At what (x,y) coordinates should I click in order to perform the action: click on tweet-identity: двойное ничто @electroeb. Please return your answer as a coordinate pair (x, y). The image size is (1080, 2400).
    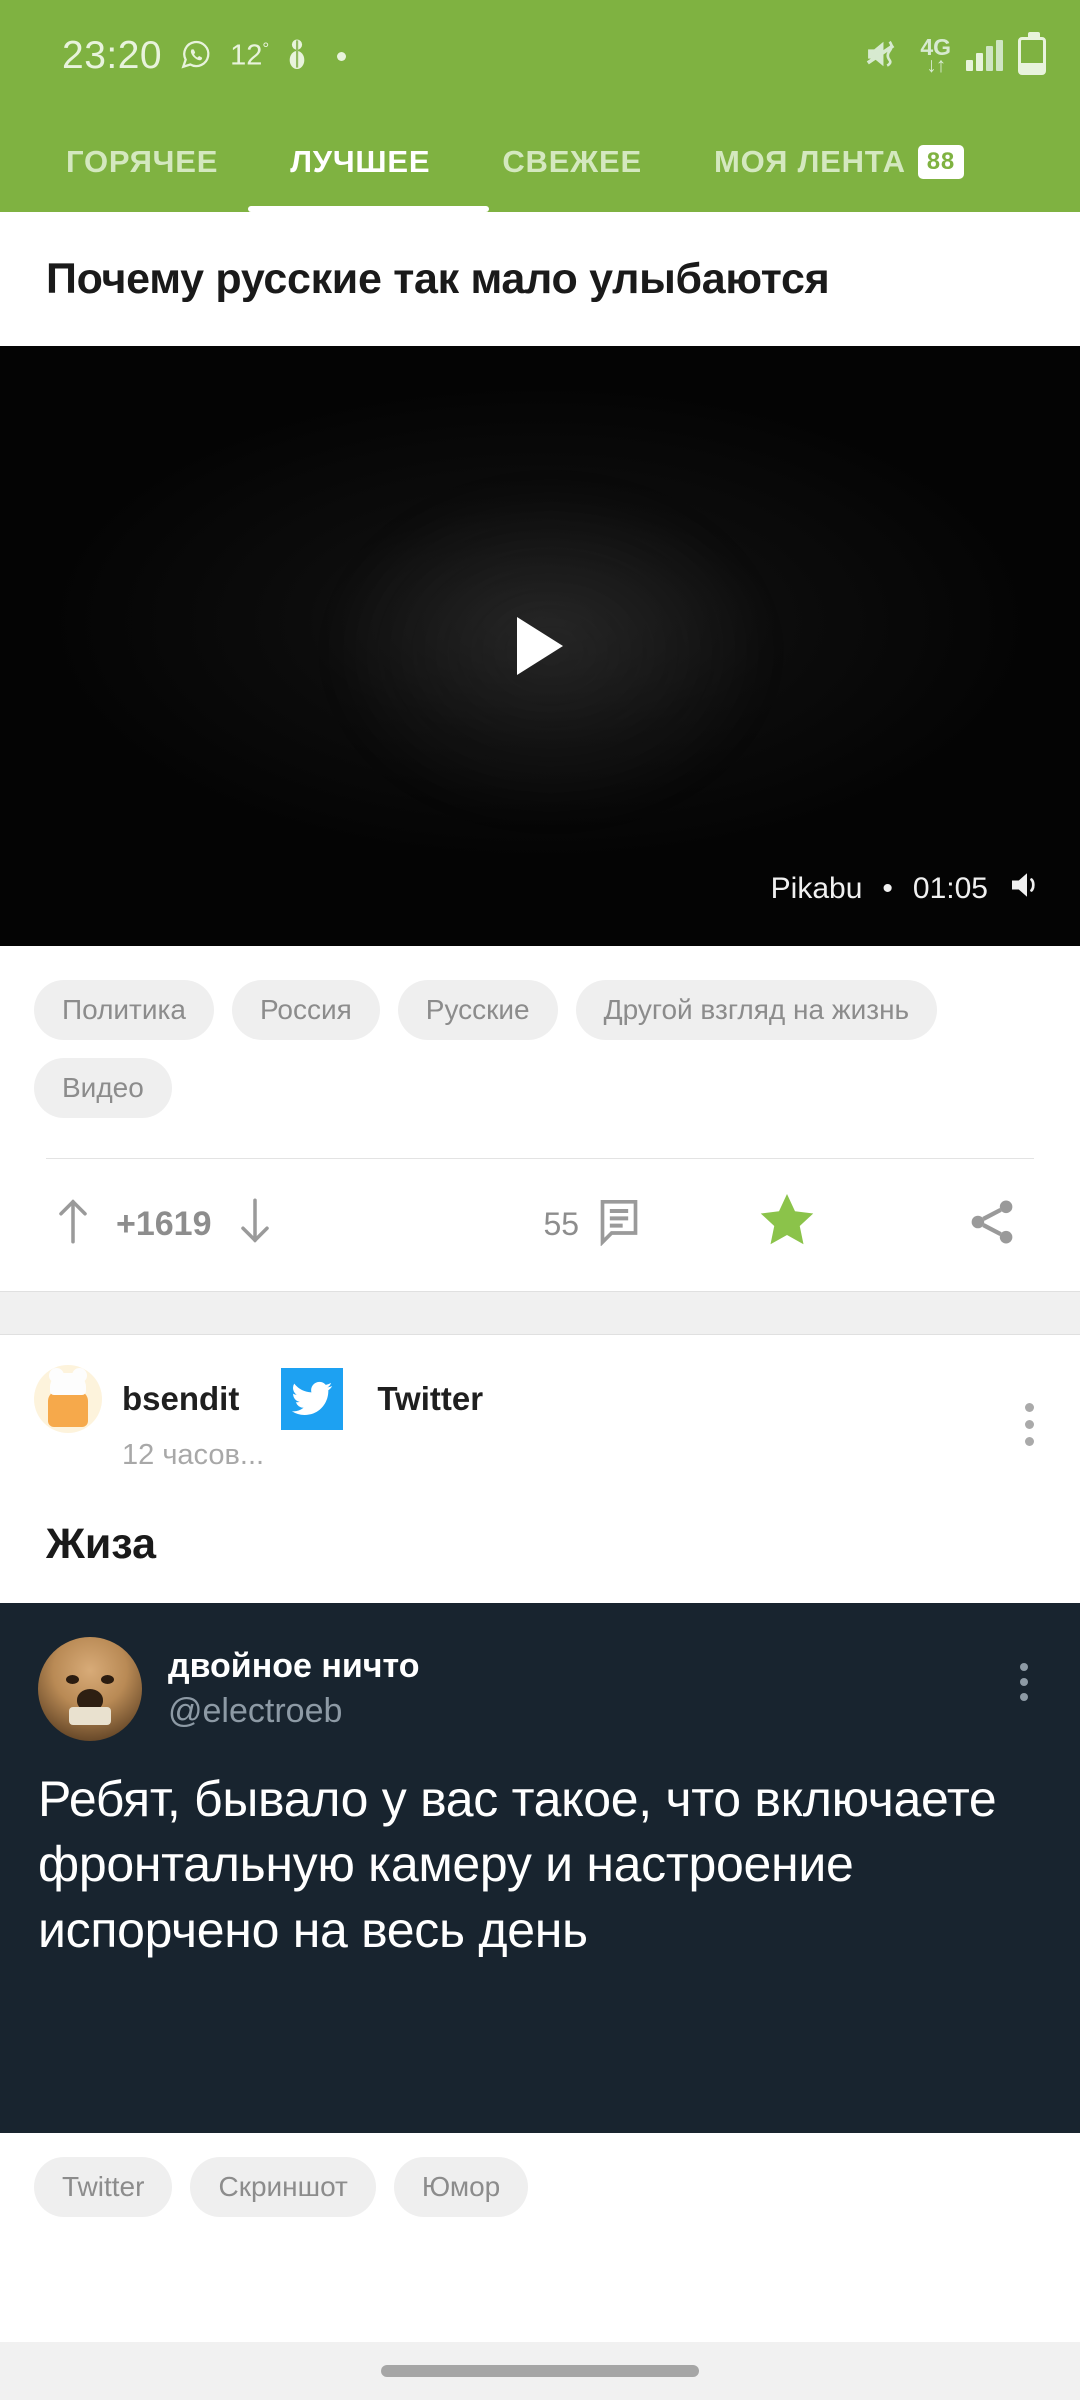
    Looking at the image, I should click on (294, 1689).